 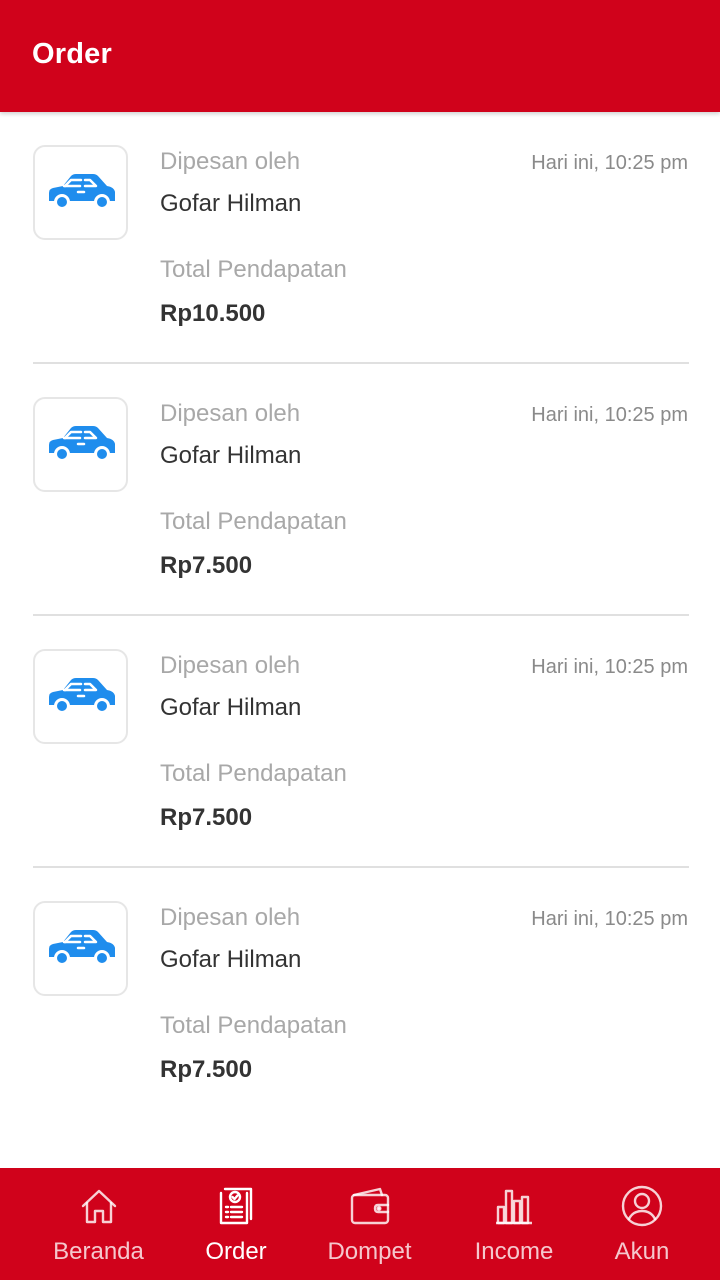 What do you see at coordinates (369, 1206) in the screenshot?
I see `wallet-icon` at bounding box center [369, 1206].